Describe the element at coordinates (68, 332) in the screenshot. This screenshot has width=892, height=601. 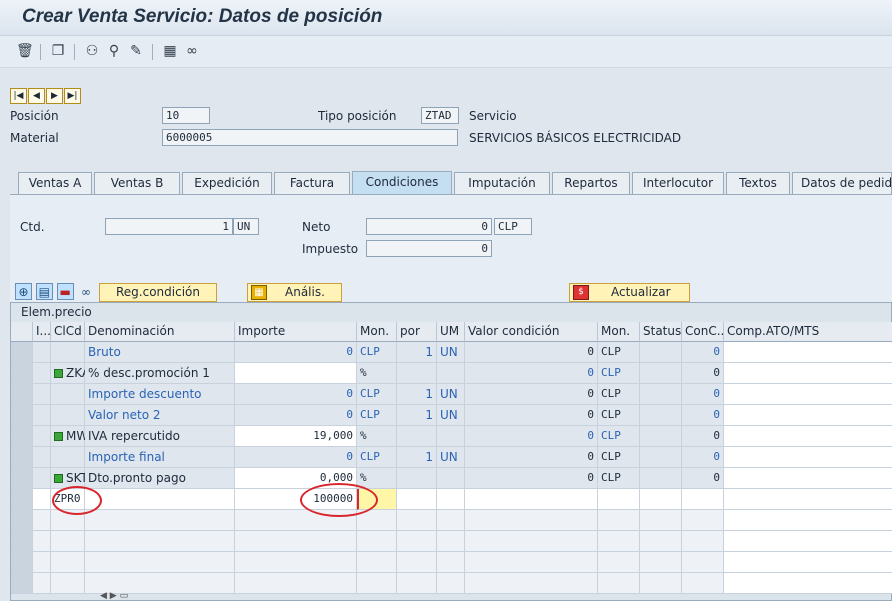
I see `column-header: ClCd` at that location.